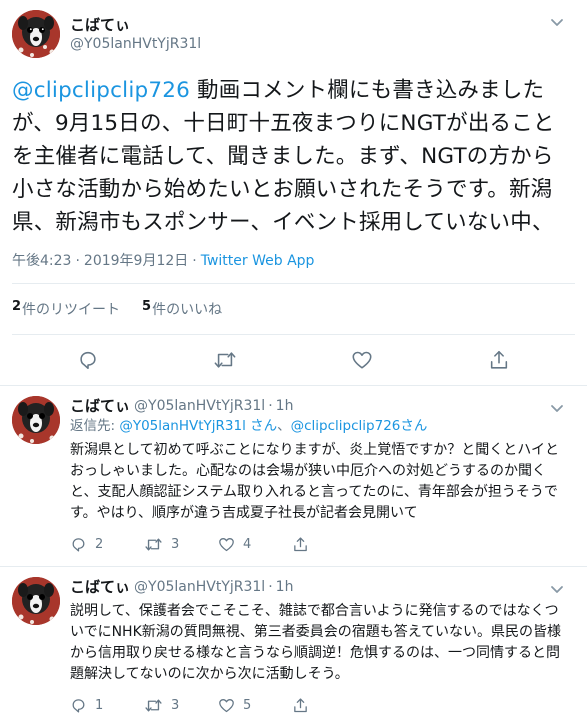  I want to click on tweet-actions, so click(293, 360).